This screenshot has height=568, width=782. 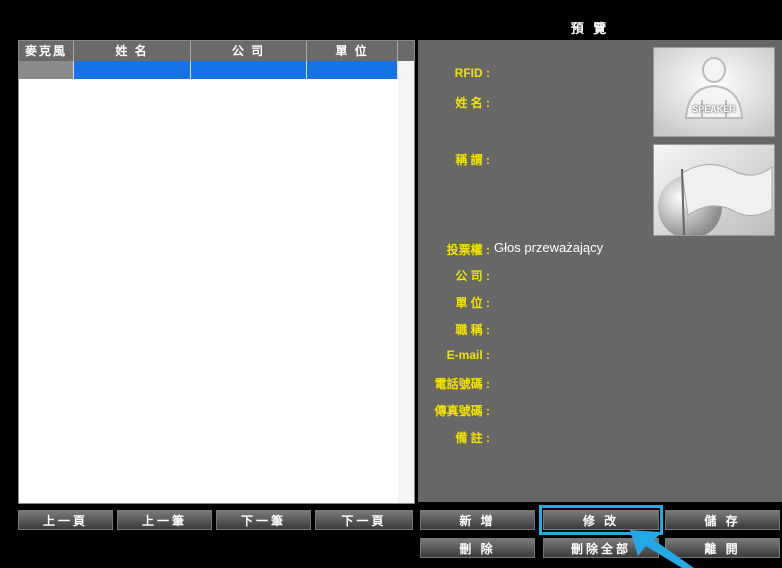 What do you see at coordinates (364, 520) in the screenshot?
I see `next-page-button: 下一頁` at bounding box center [364, 520].